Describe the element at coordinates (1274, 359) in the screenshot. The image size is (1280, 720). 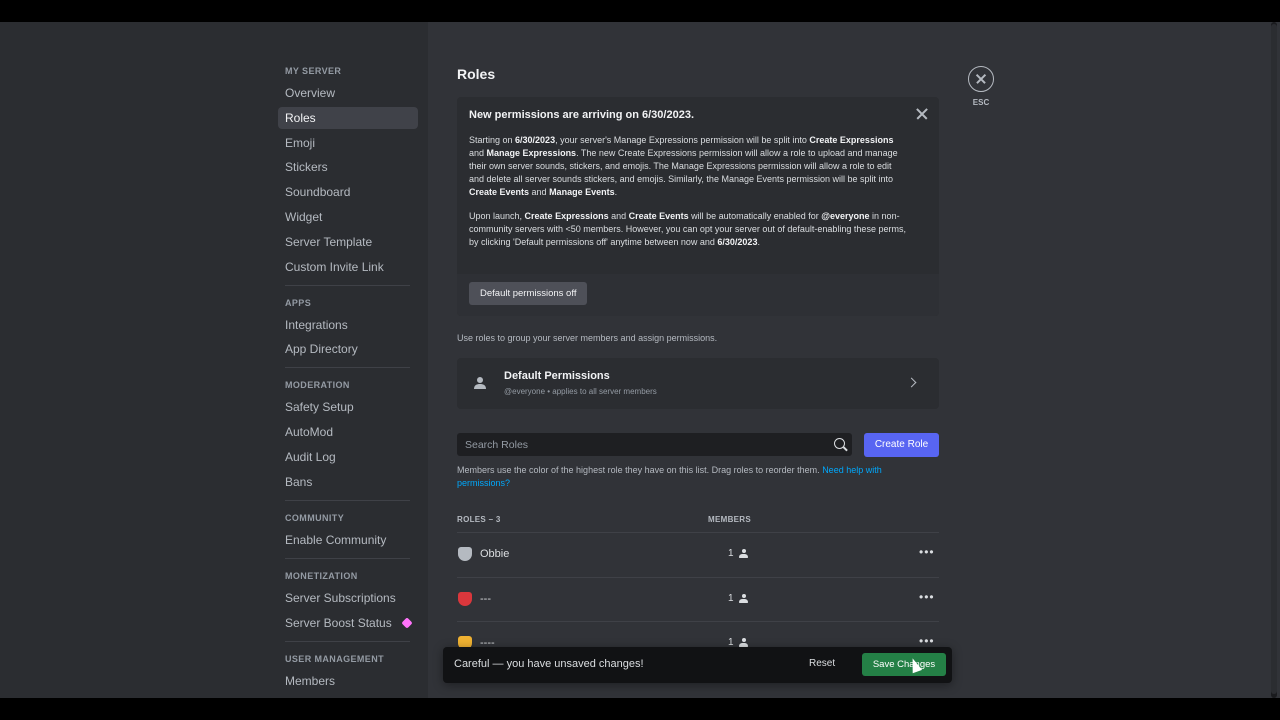
I see `scrollbar-thumb` at that location.